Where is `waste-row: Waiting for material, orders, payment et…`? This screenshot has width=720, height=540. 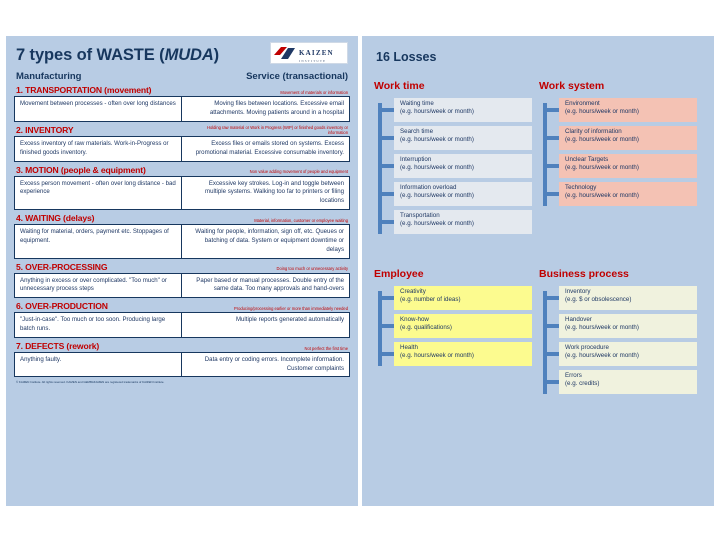
waste-row: Waiting for material, orders, payment et… is located at coordinates (182, 241).